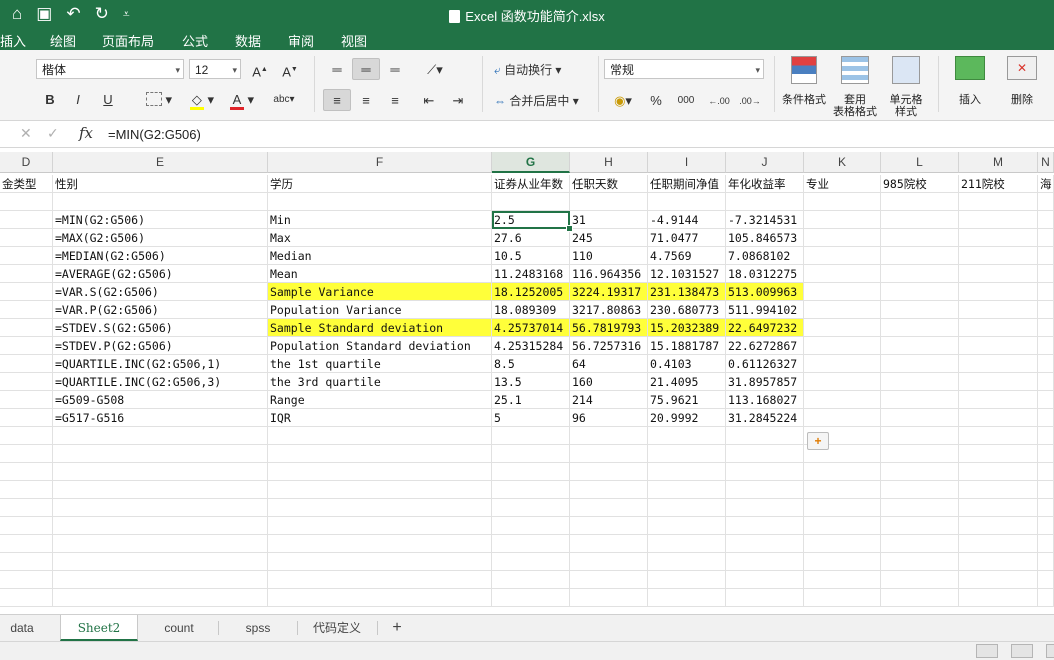 The height and width of the screenshot is (660, 1054). Describe the element at coordinates (920, 184) in the screenshot. I see `header-cell: 985院校` at that location.